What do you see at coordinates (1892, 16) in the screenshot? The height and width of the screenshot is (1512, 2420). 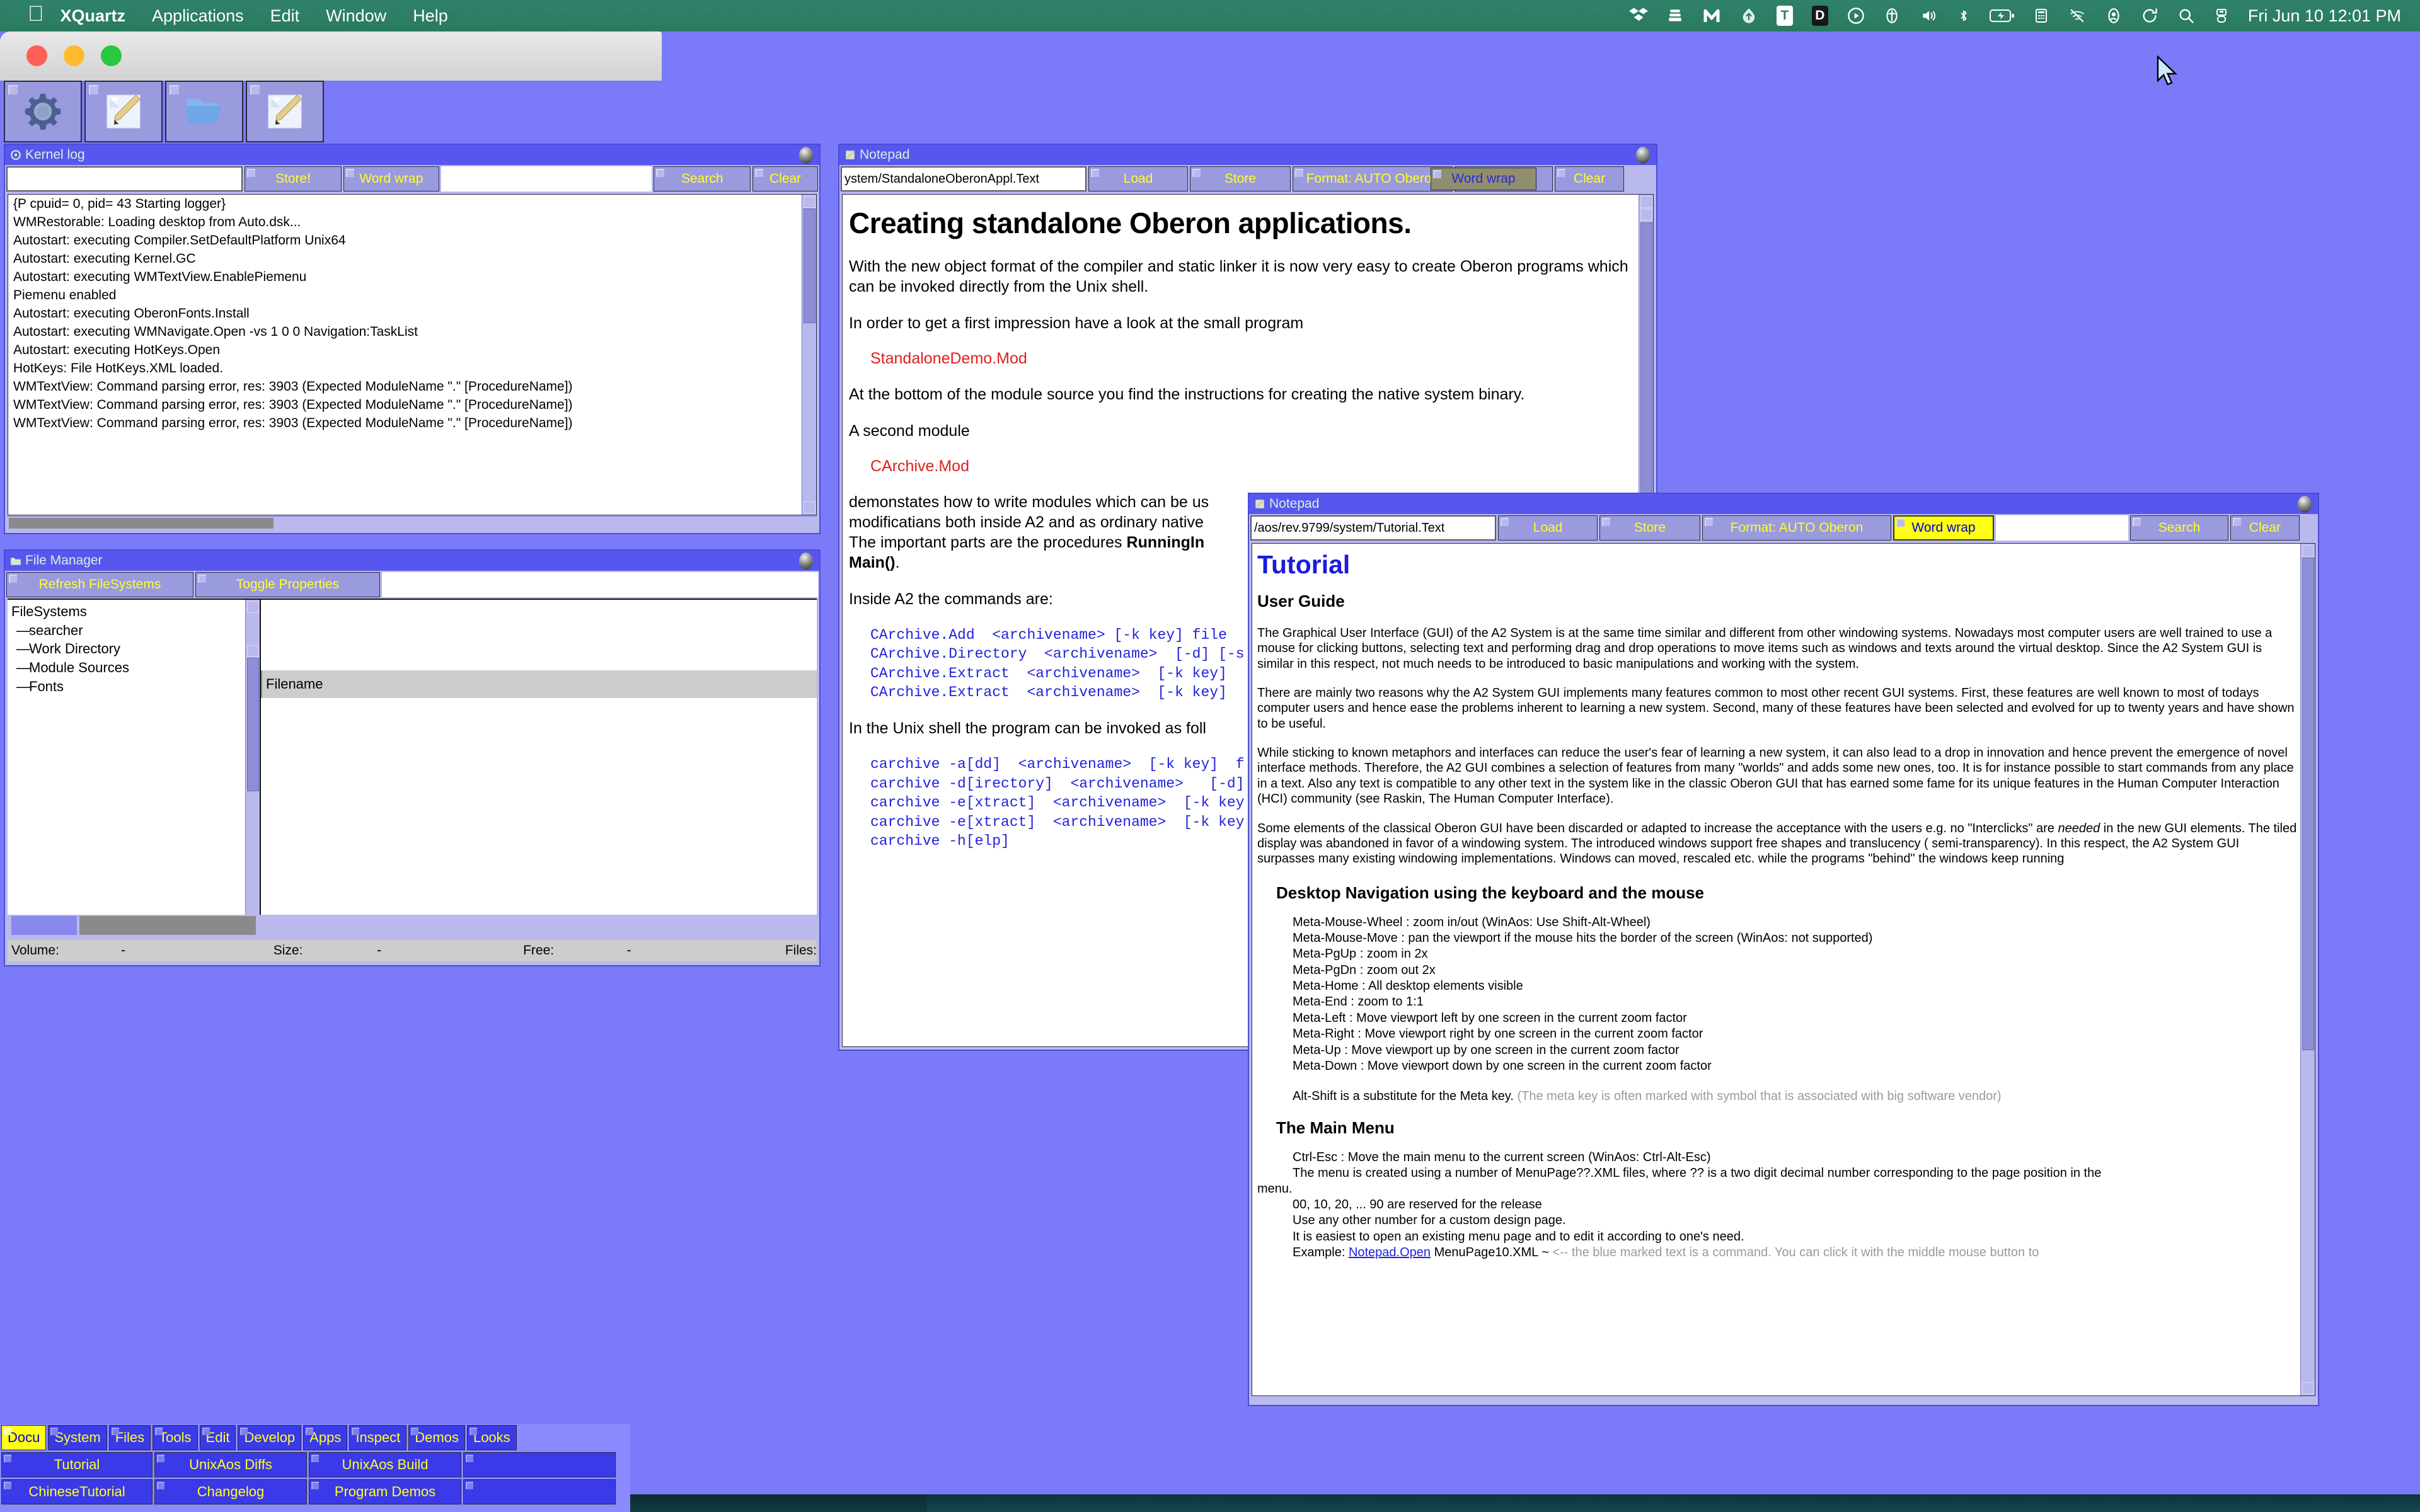 I see `accessibility-icon` at bounding box center [1892, 16].